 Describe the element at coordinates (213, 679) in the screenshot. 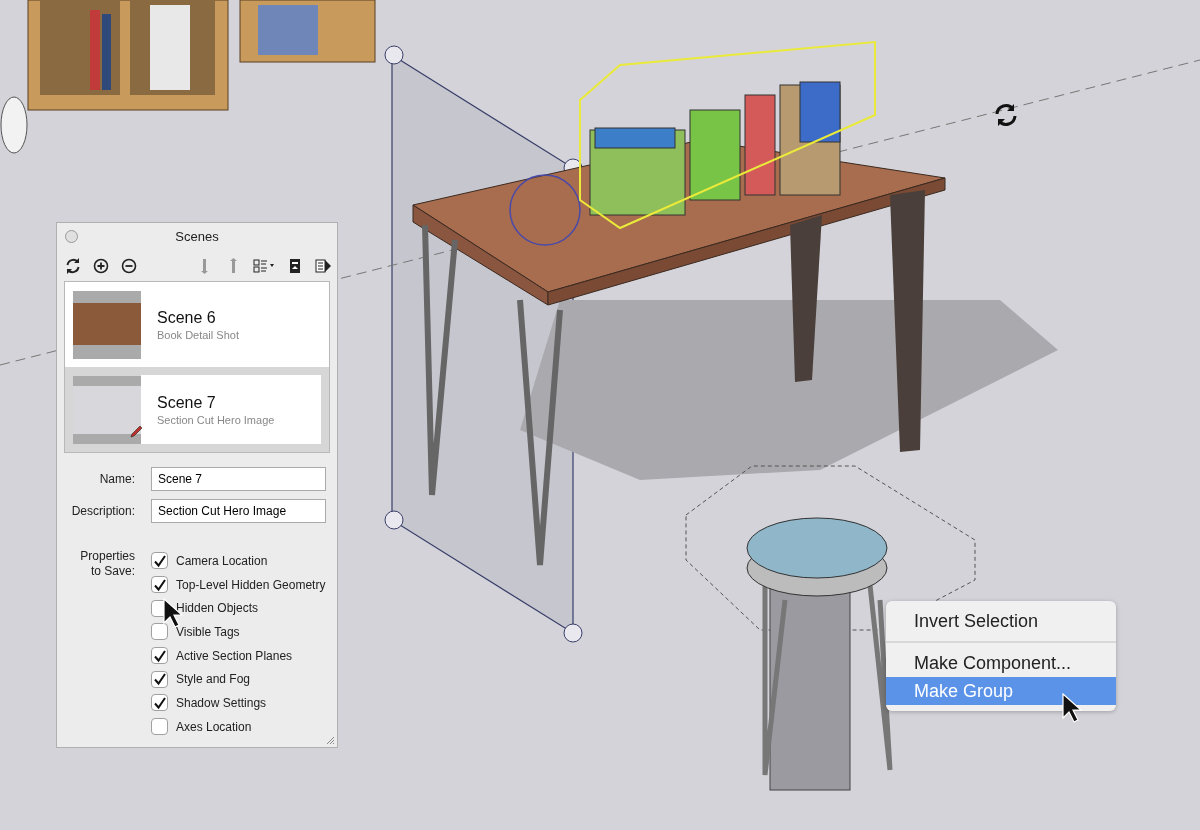

I see `checkbox-label: Style and Fog` at that location.